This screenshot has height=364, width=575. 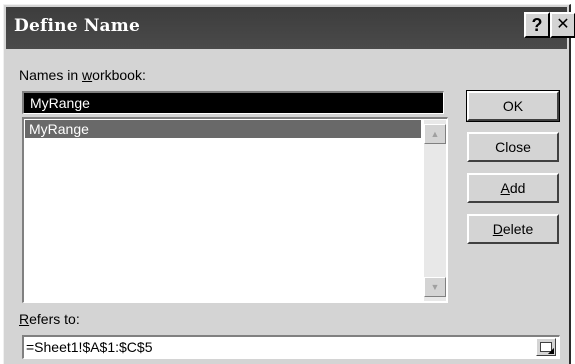 What do you see at coordinates (550, 350) in the screenshot?
I see `collapse-arrow-glyph: ◢` at bounding box center [550, 350].